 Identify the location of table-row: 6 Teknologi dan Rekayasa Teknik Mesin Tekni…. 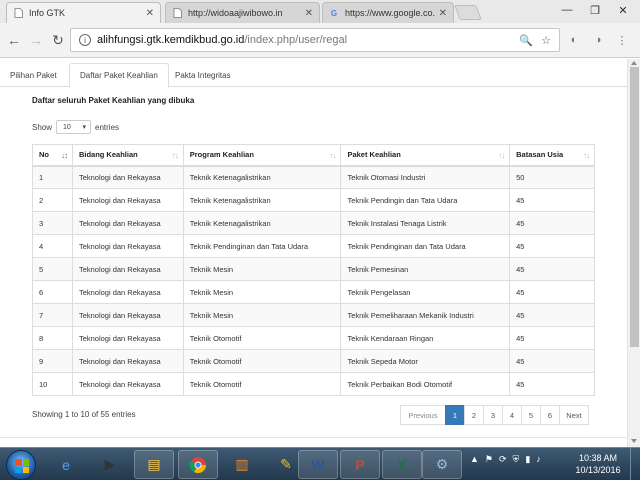
(313, 292).